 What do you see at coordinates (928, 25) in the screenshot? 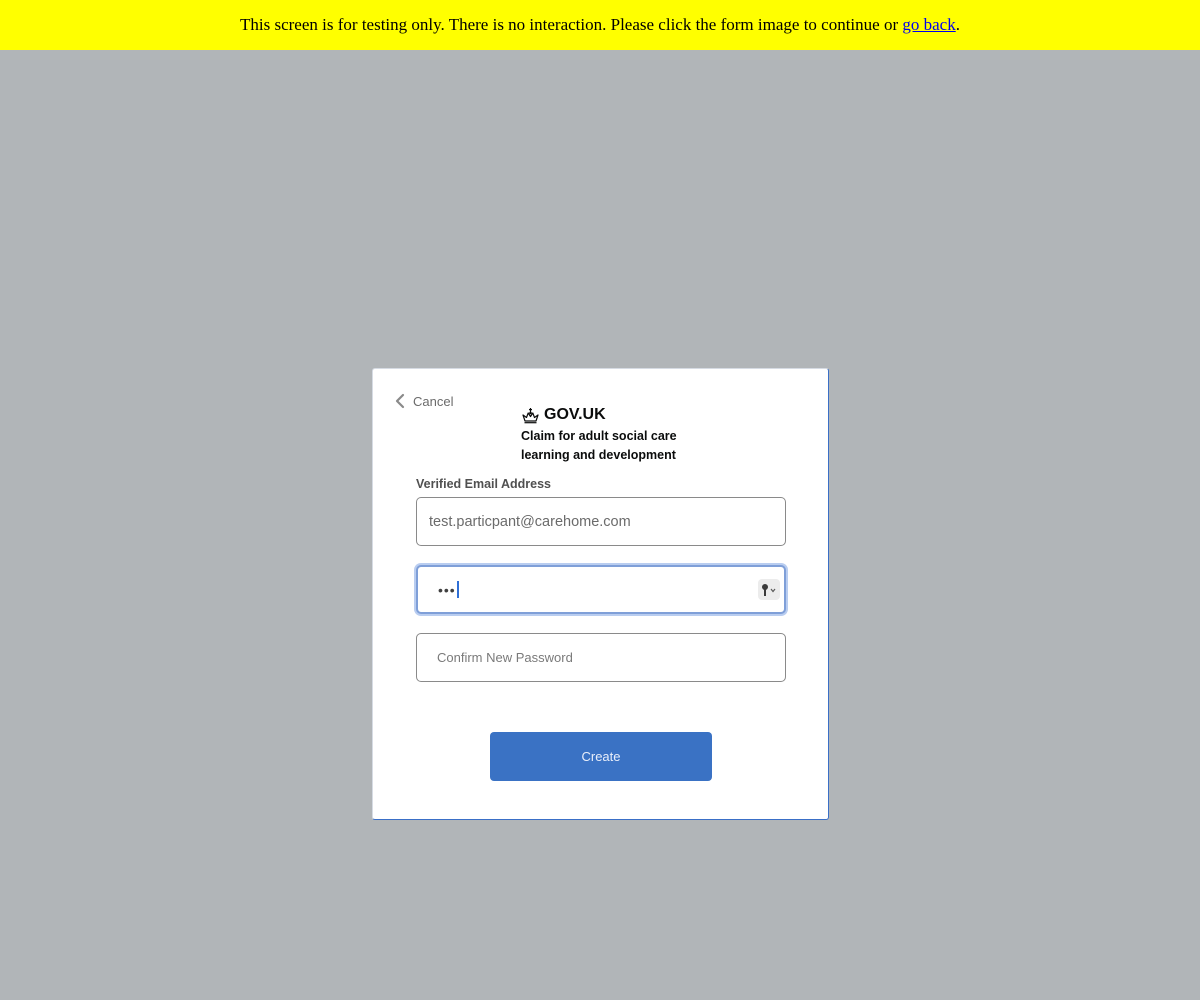
I see `go-back-link: go back` at bounding box center [928, 25].